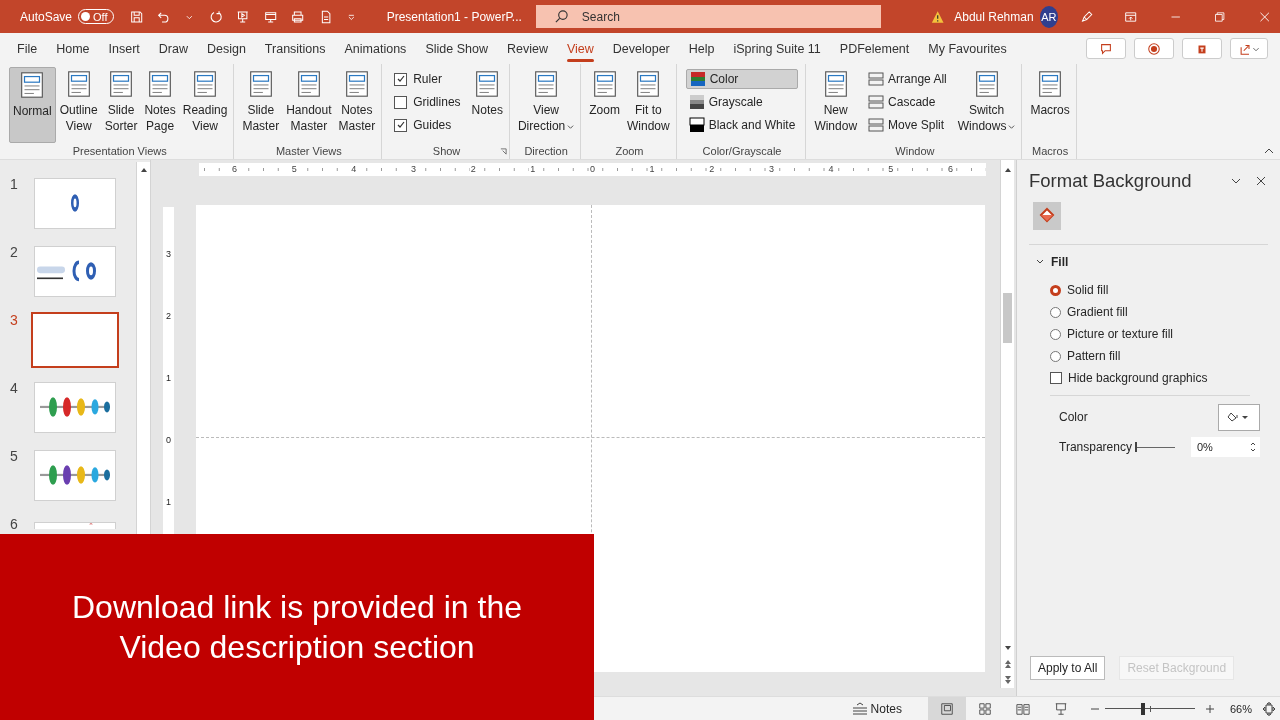  I want to click on pen-icon, so click(1087, 16).